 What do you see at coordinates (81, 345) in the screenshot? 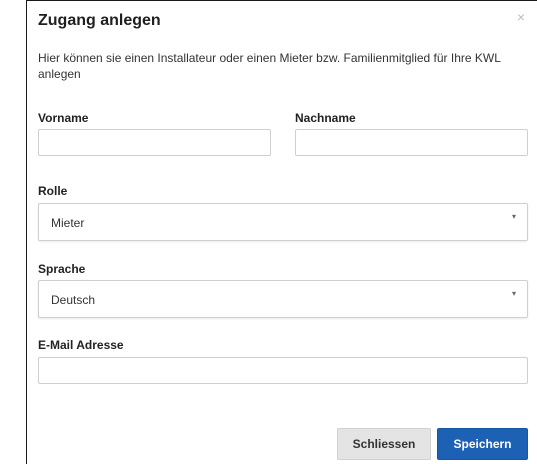
I see `email-label: E-Mail Adresse` at bounding box center [81, 345].